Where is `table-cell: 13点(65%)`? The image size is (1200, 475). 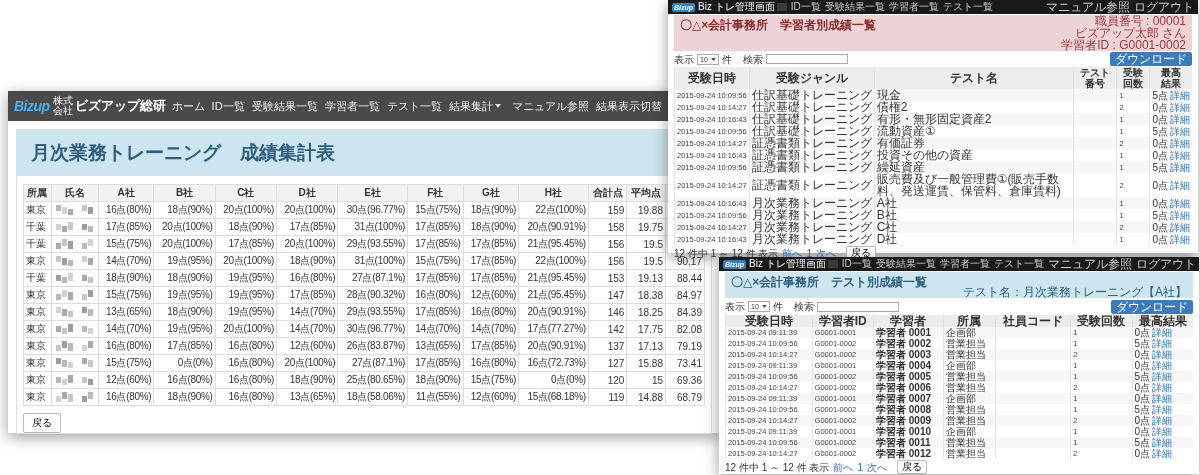
table-cell: 13点(65%) is located at coordinates (435, 346).